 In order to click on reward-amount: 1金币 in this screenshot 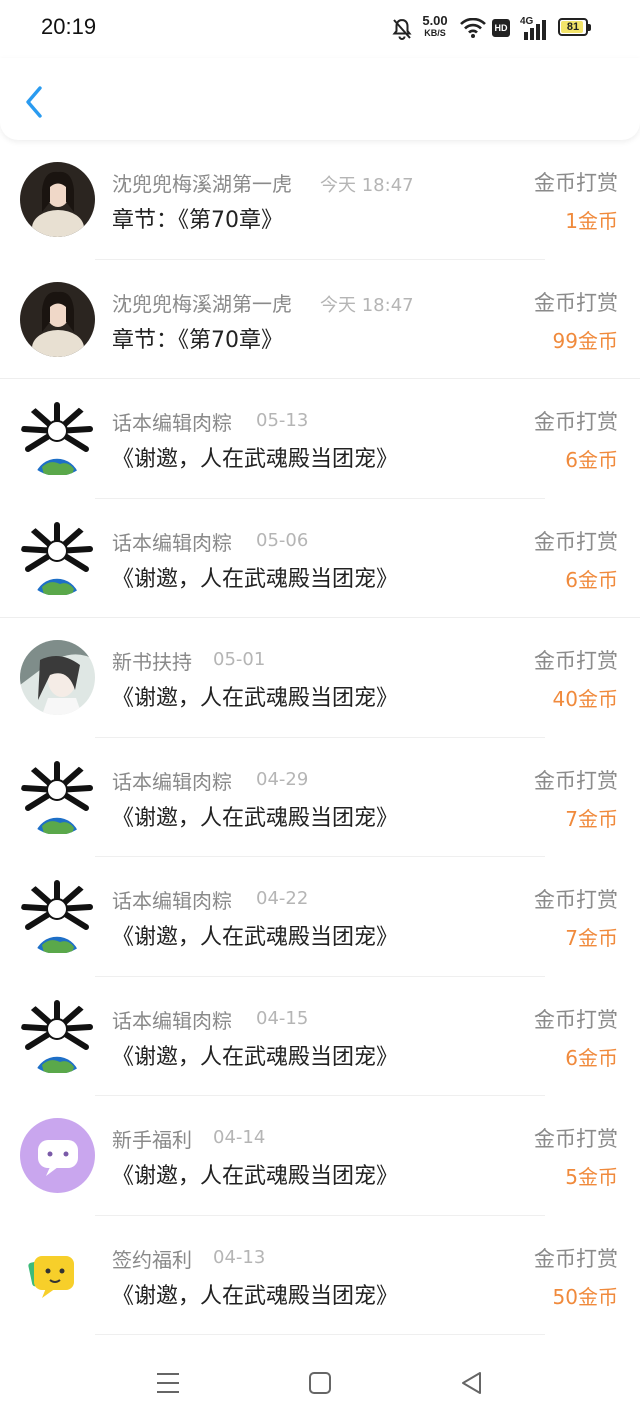, I will do `click(591, 221)`.